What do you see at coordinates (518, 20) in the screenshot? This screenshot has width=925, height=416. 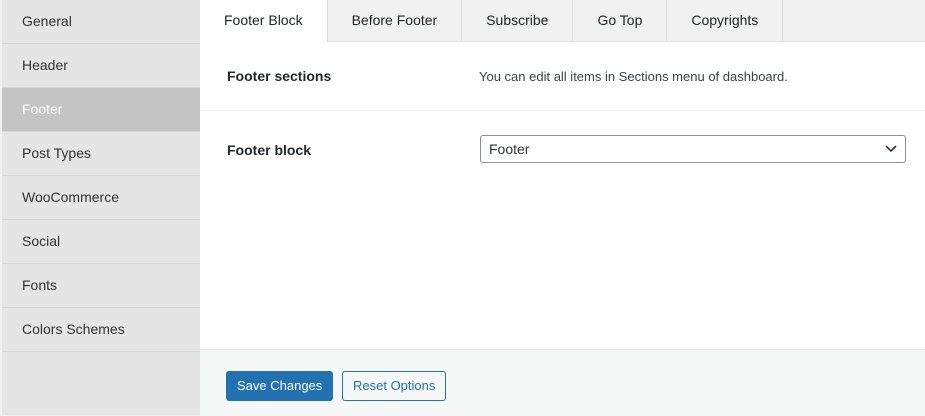 I see `tab-subscribe: Subscribe` at bounding box center [518, 20].